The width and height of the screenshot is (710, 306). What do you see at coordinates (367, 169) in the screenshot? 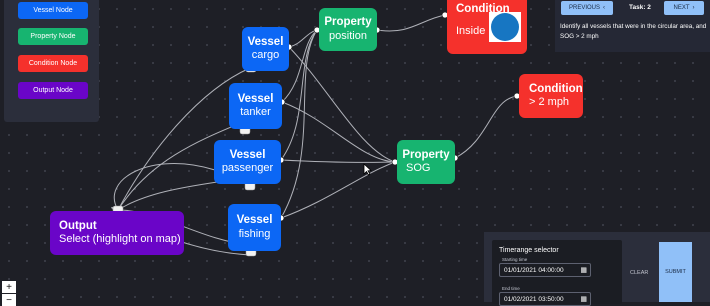
I see `mouse-cursor-icon` at bounding box center [367, 169].